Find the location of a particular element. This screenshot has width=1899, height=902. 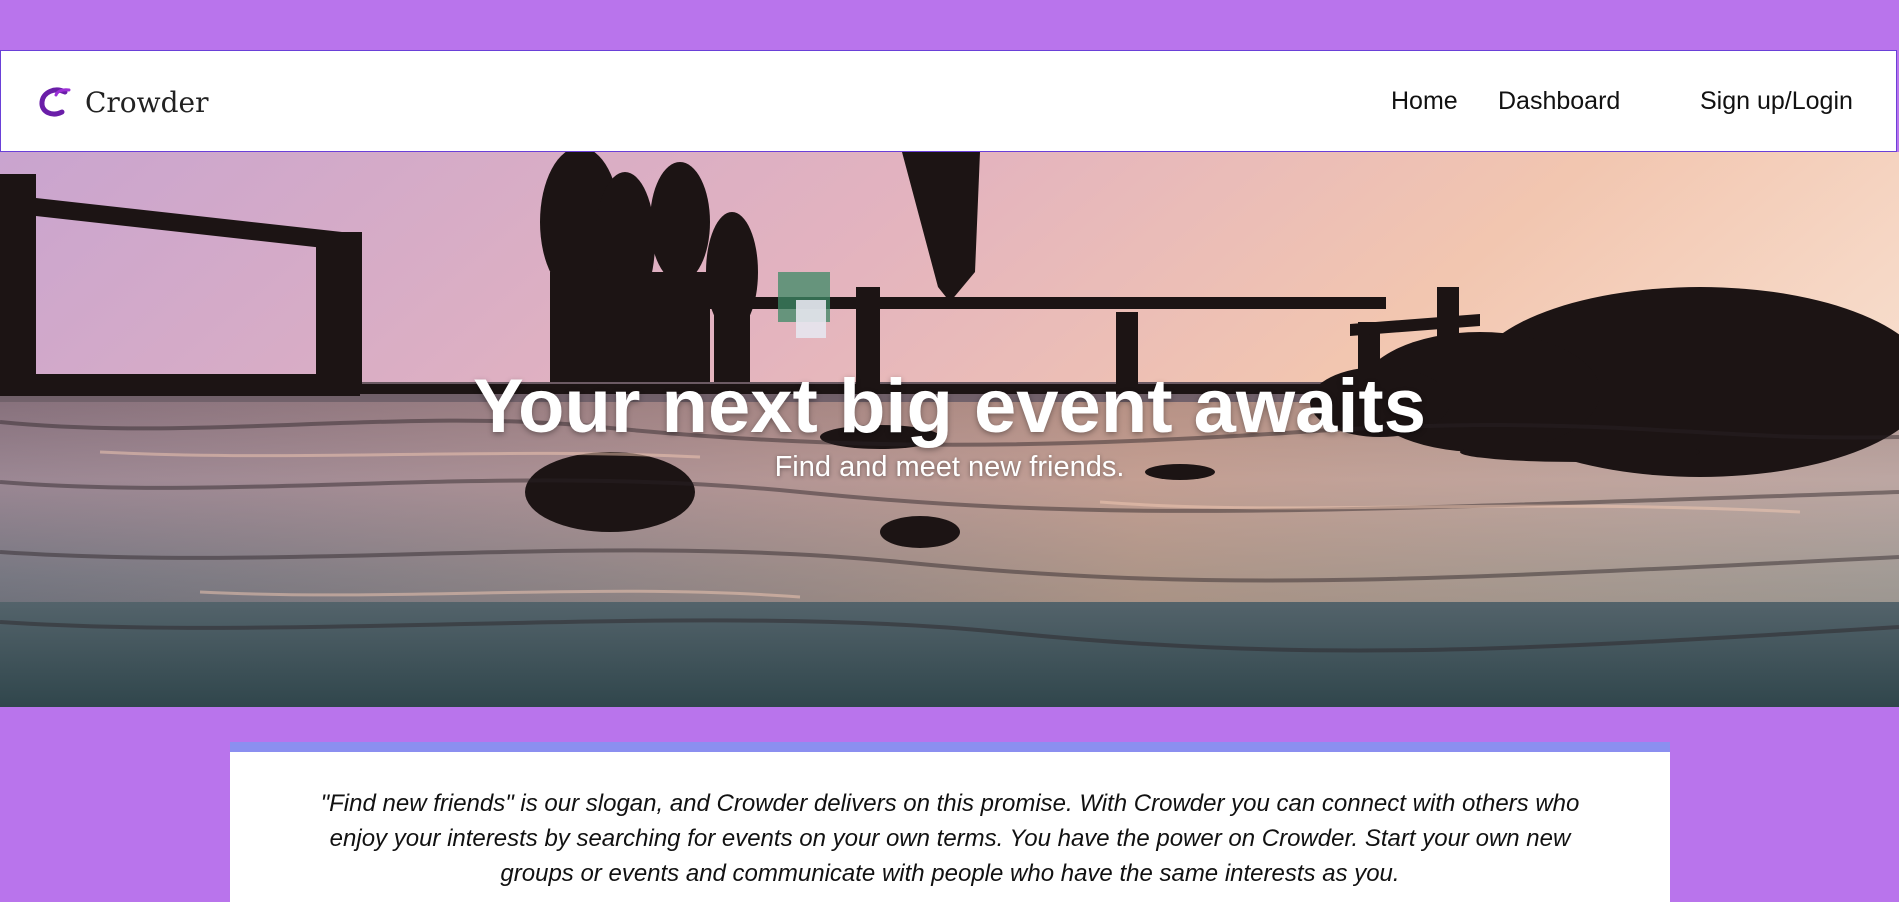

brand-name: Crowder is located at coordinates (147, 102).